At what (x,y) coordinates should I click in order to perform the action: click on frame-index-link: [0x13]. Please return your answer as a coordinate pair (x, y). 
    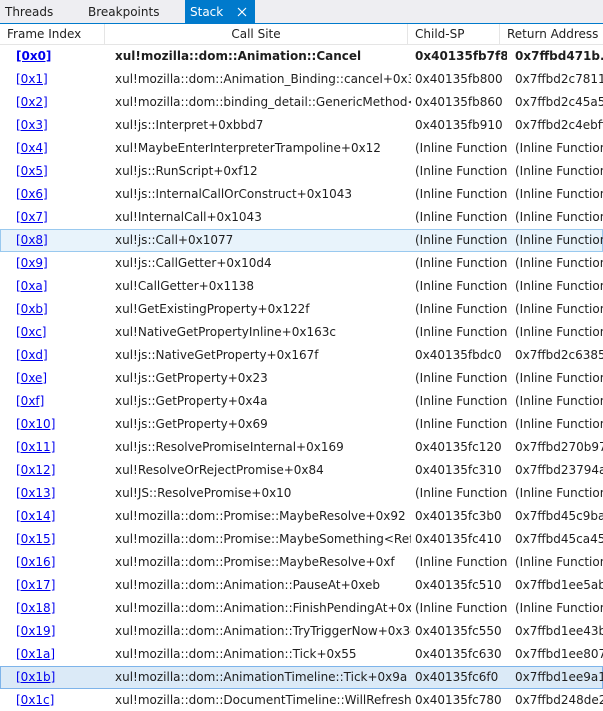
    Looking at the image, I should click on (61, 493).